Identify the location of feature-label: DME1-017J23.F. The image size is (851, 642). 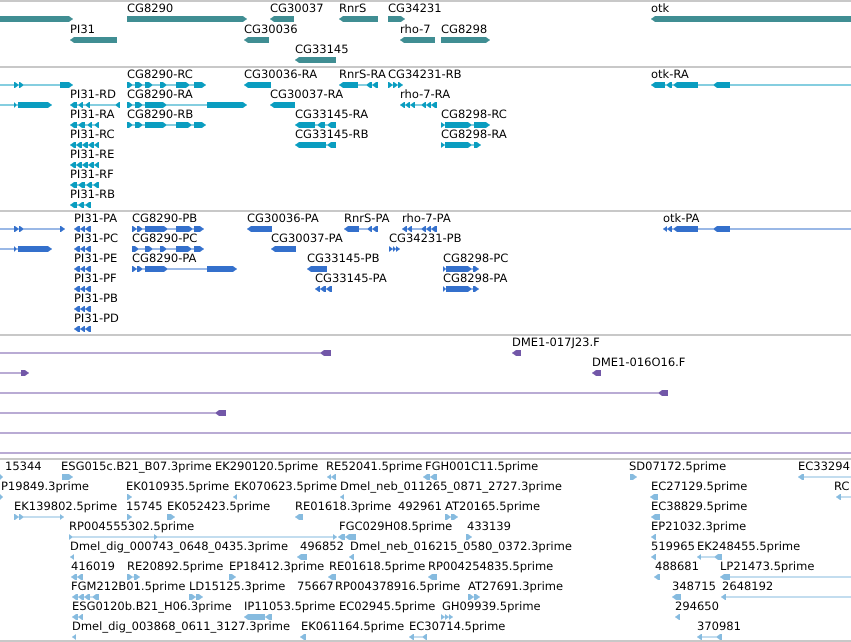
(556, 342).